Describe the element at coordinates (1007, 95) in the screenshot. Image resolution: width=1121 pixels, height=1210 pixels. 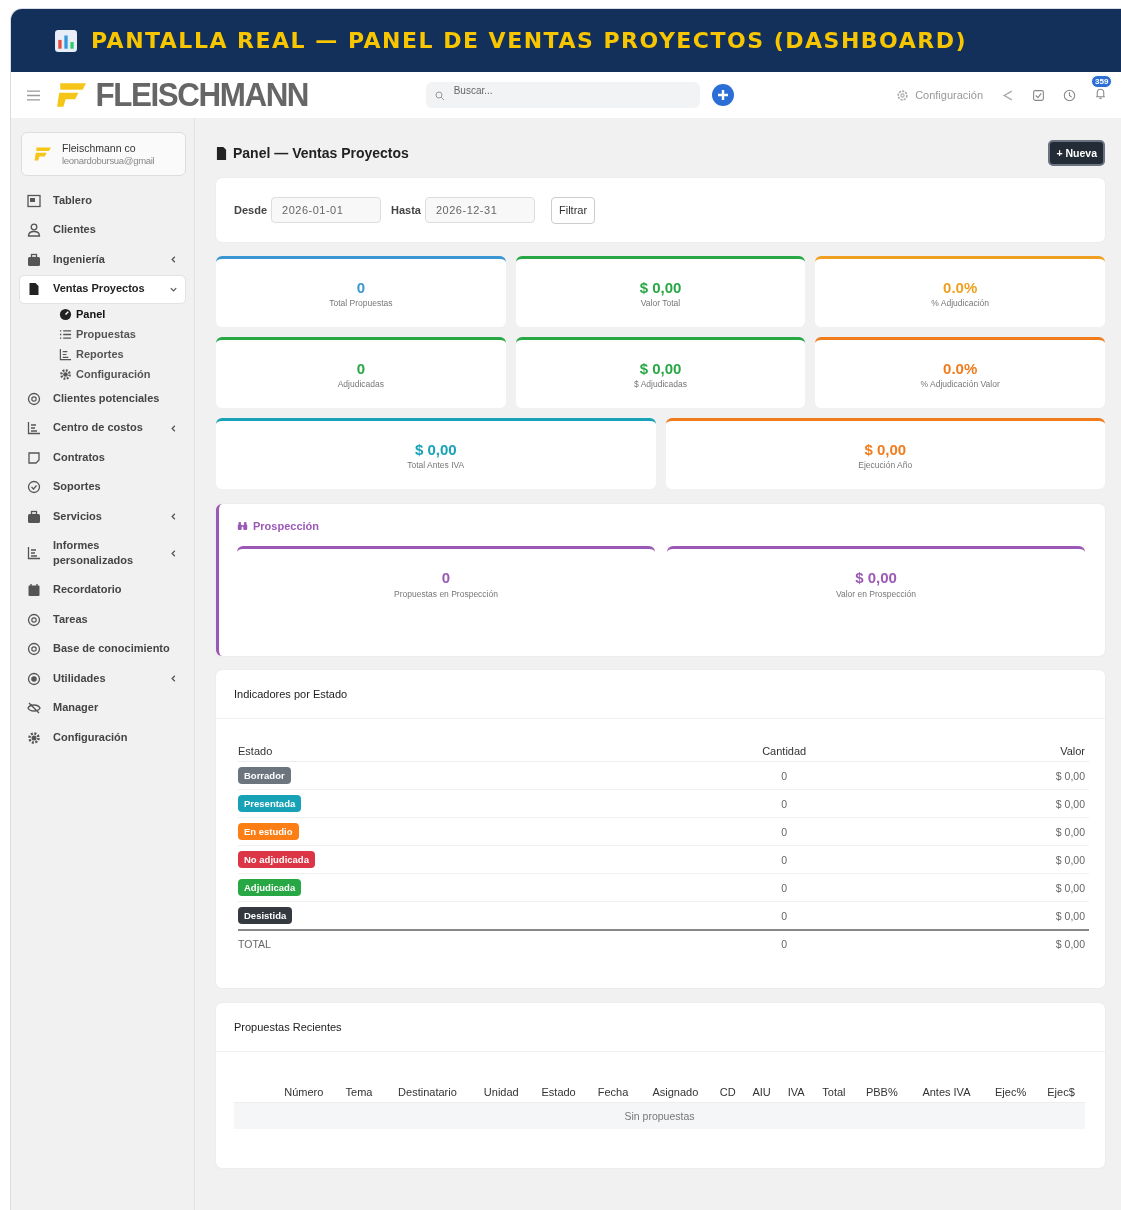
I see `share-icon` at that location.